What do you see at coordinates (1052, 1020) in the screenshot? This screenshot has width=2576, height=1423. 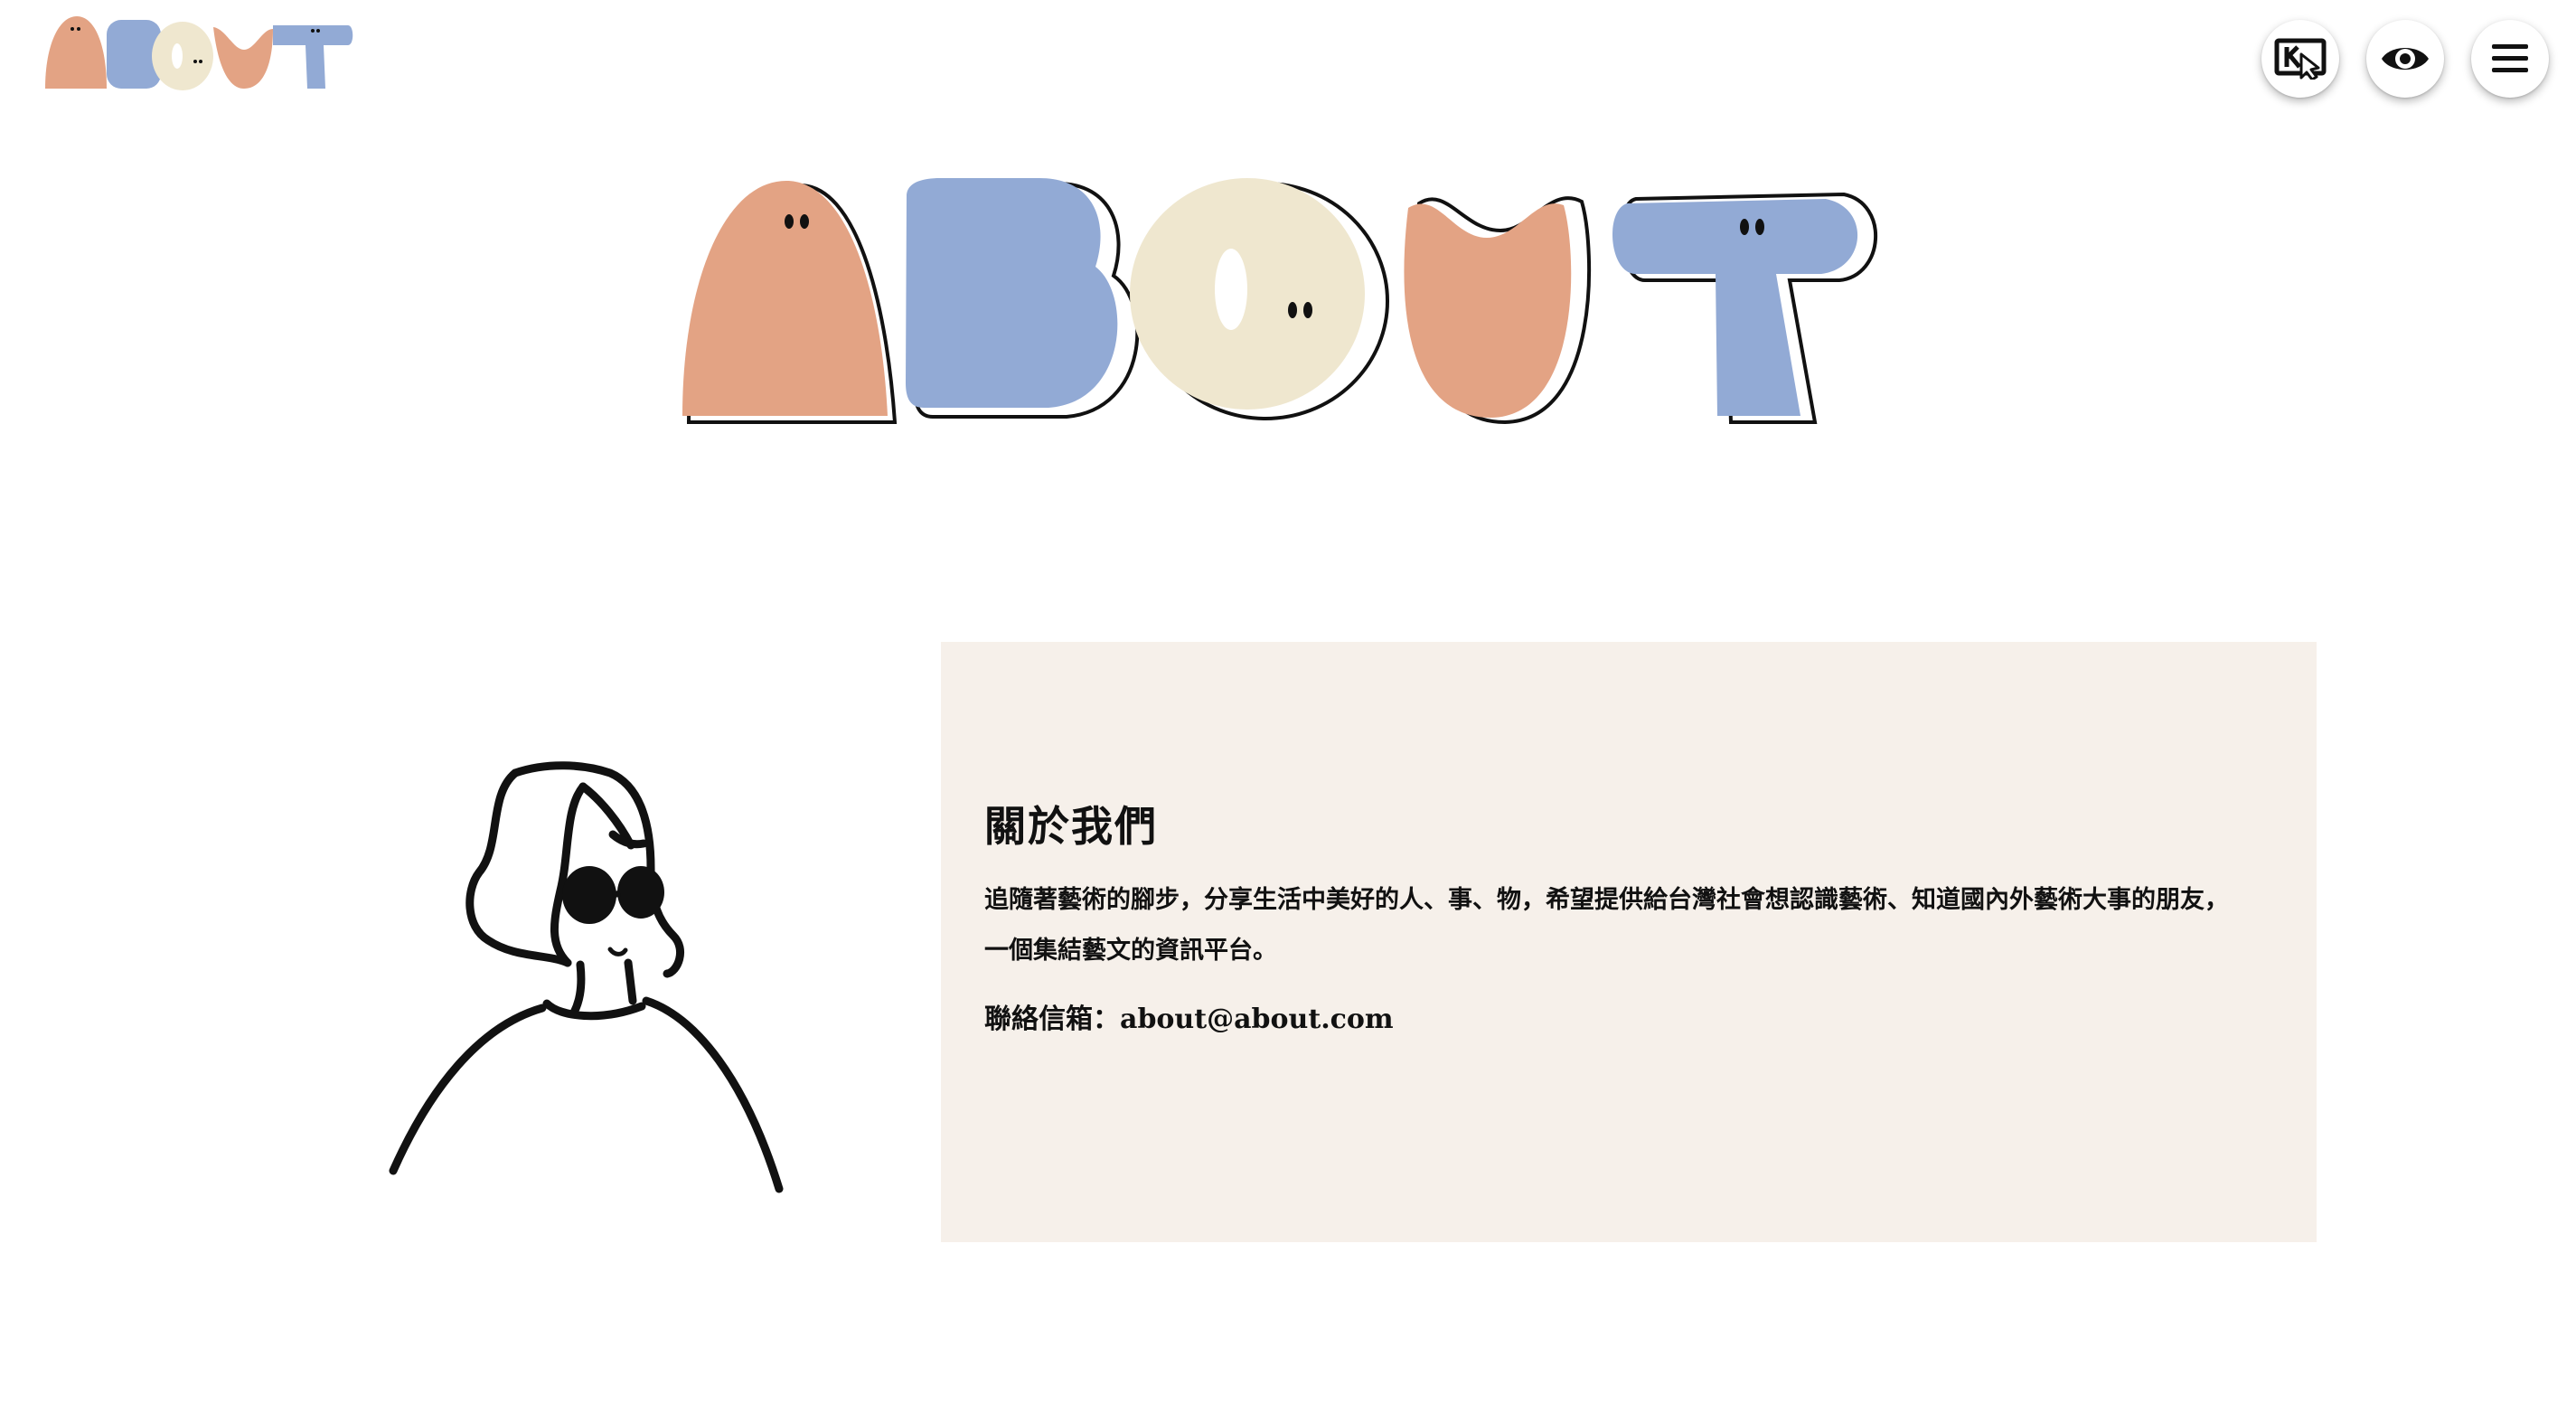 I see `contact-label: 聯絡信箱：` at bounding box center [1052, 1020].